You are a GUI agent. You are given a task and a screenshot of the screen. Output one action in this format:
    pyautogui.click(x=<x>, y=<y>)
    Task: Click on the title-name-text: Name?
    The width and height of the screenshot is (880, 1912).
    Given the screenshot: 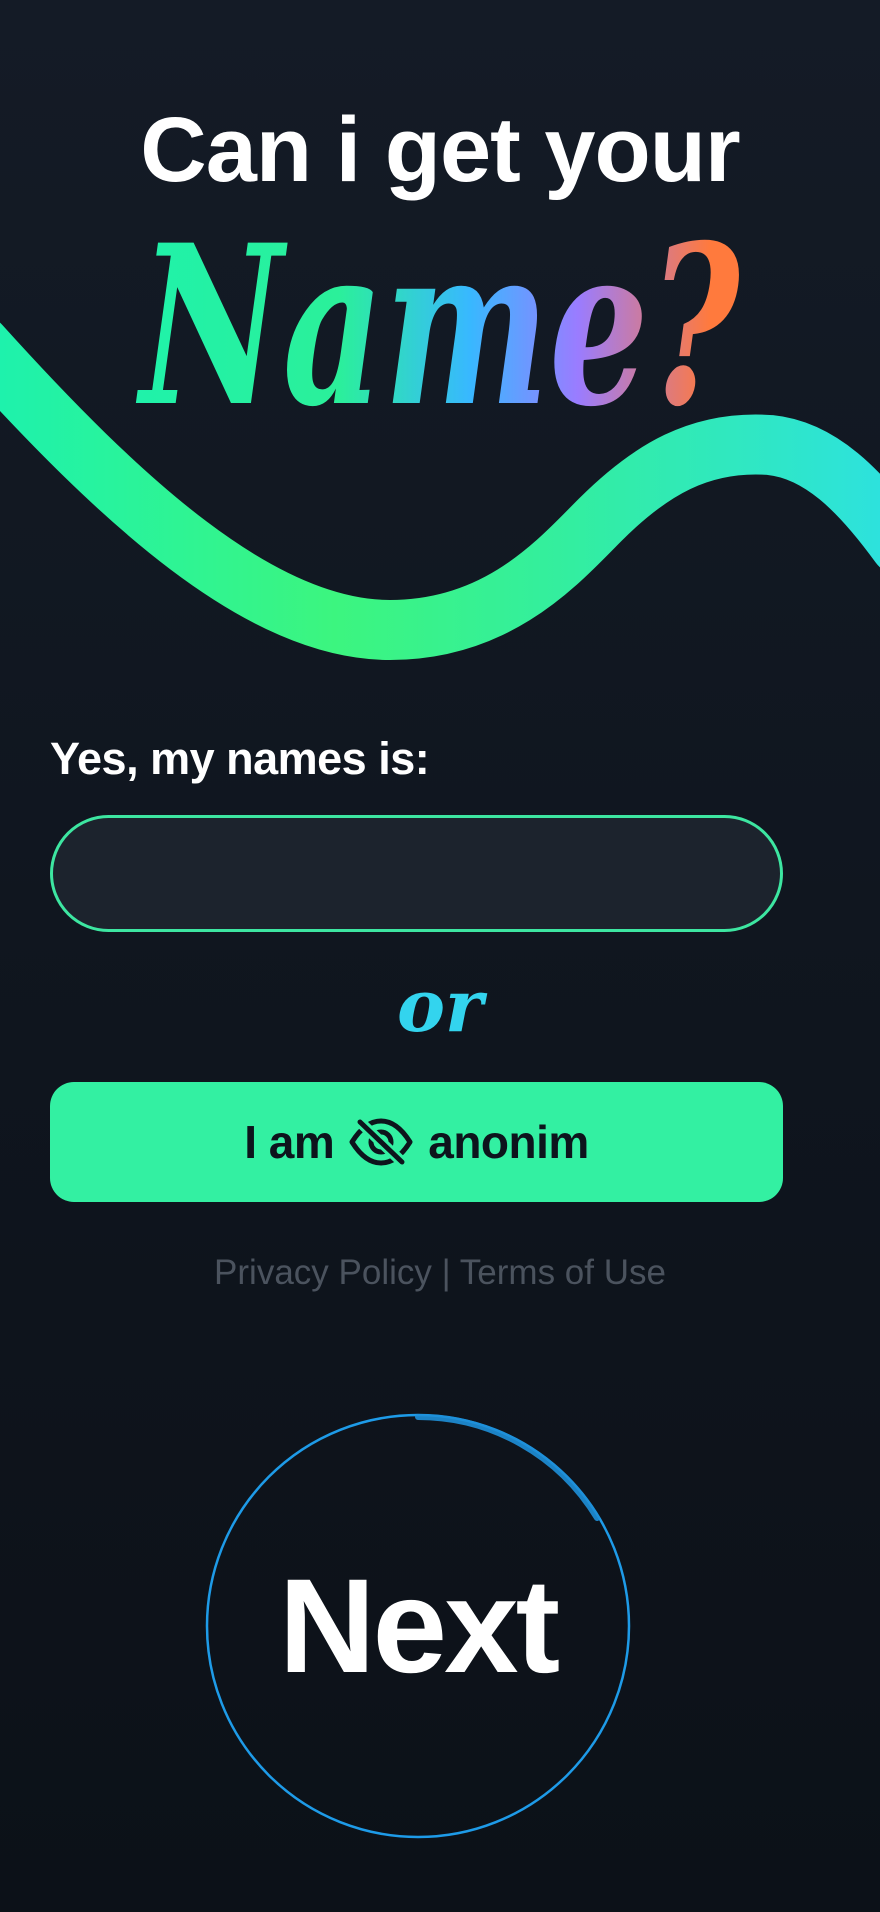 What is the action you would take?
    pyautogui.click(x=439, y=313)
    